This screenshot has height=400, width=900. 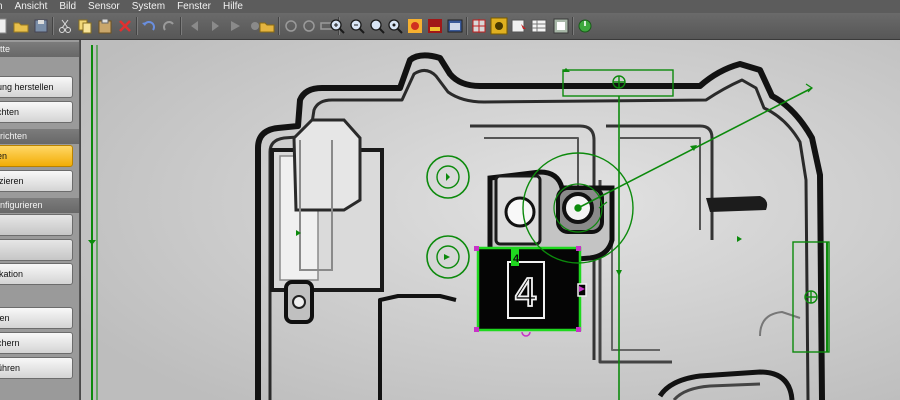 I want to click on sidebar-button-4: izieren, so click(x=36, y=181).